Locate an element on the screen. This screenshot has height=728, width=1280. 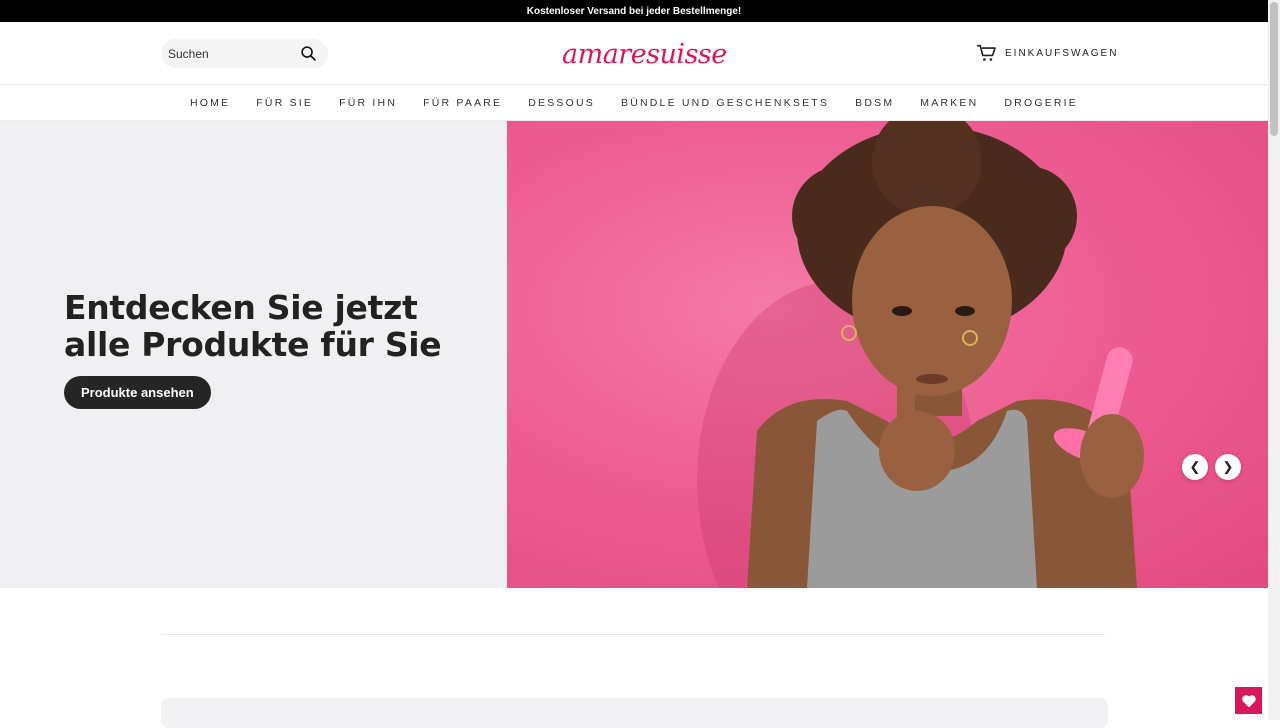
slider-next-button: ❯ is located at coordinates (1228, 467).